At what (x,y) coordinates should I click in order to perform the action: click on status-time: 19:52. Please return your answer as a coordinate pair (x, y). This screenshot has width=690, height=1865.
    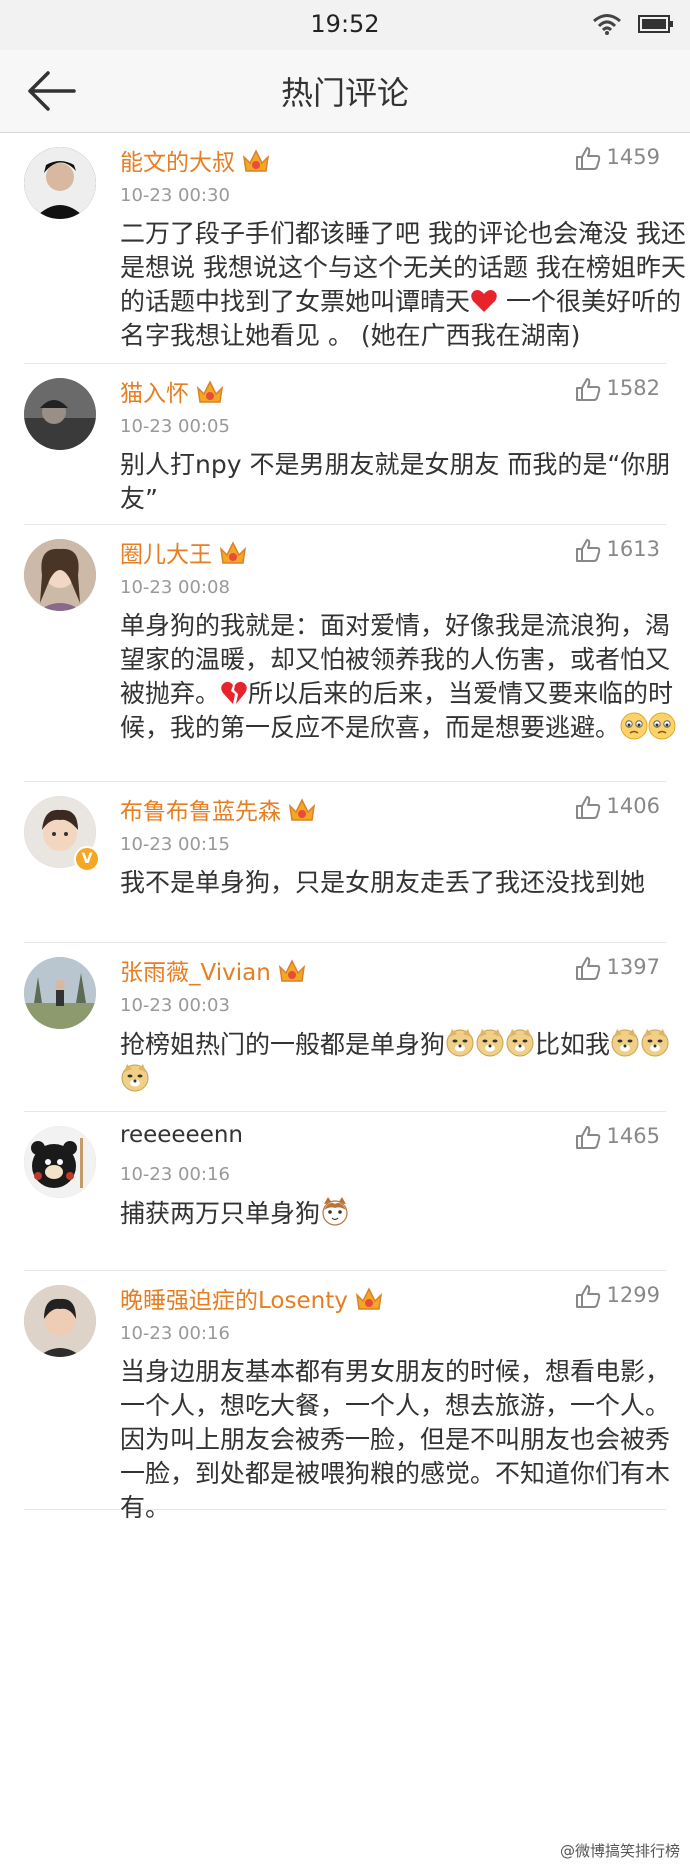
    Looking at the image, I should click on (345, 24).